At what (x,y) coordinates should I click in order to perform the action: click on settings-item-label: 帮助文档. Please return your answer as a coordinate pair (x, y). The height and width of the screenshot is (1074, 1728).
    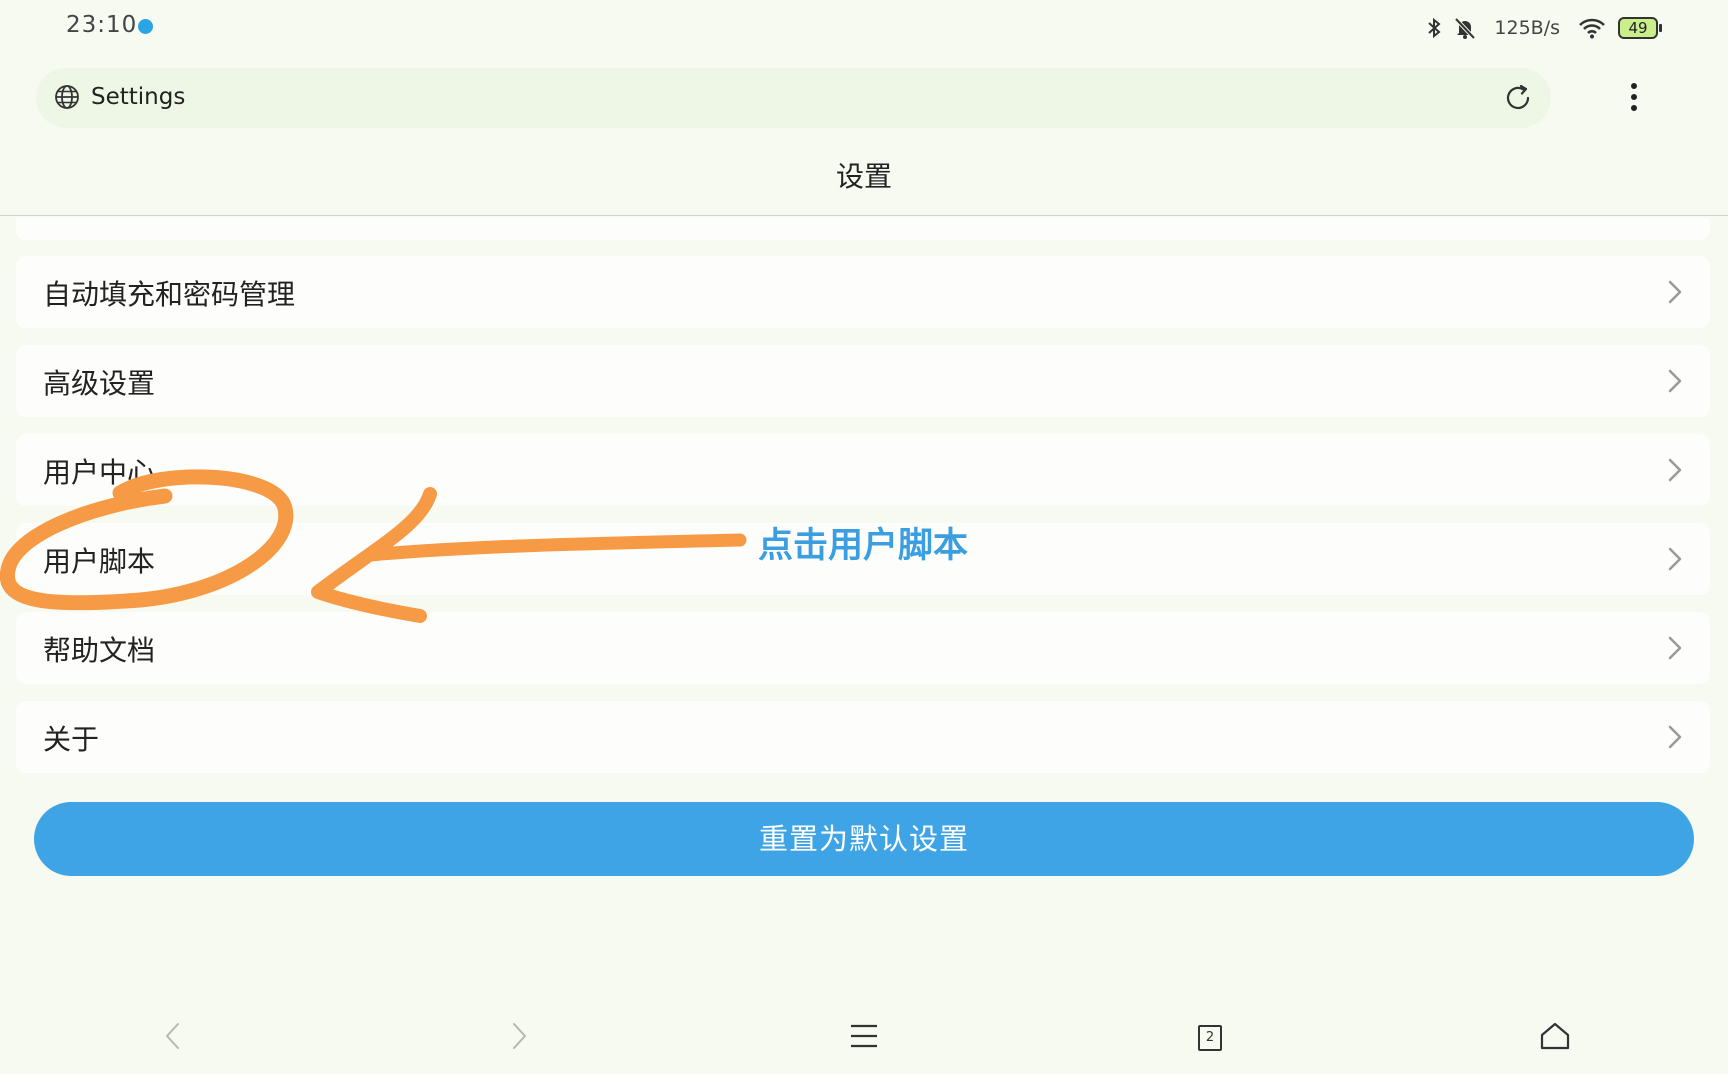
    Looking at the image, I should click on (99, 650).